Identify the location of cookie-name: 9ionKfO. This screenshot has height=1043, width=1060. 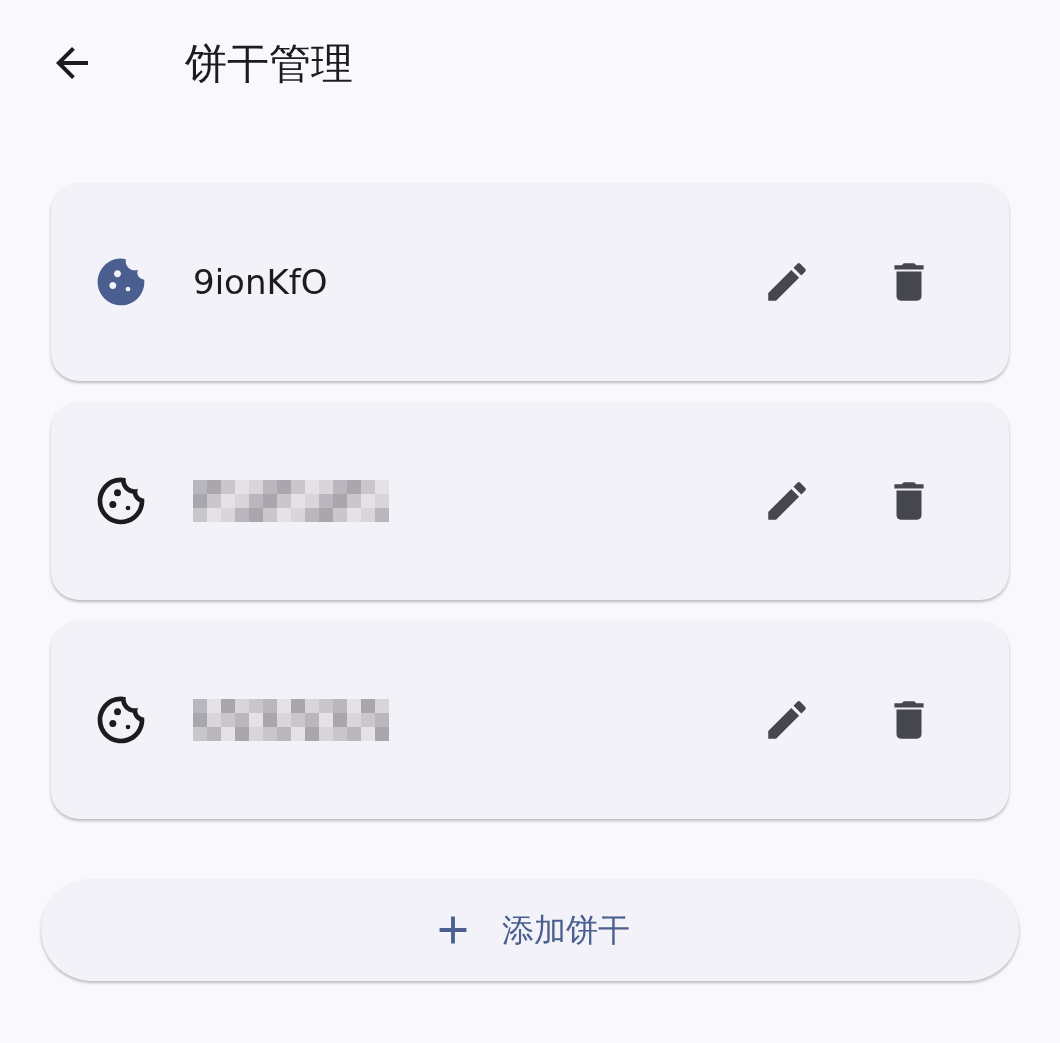
(260, 282).